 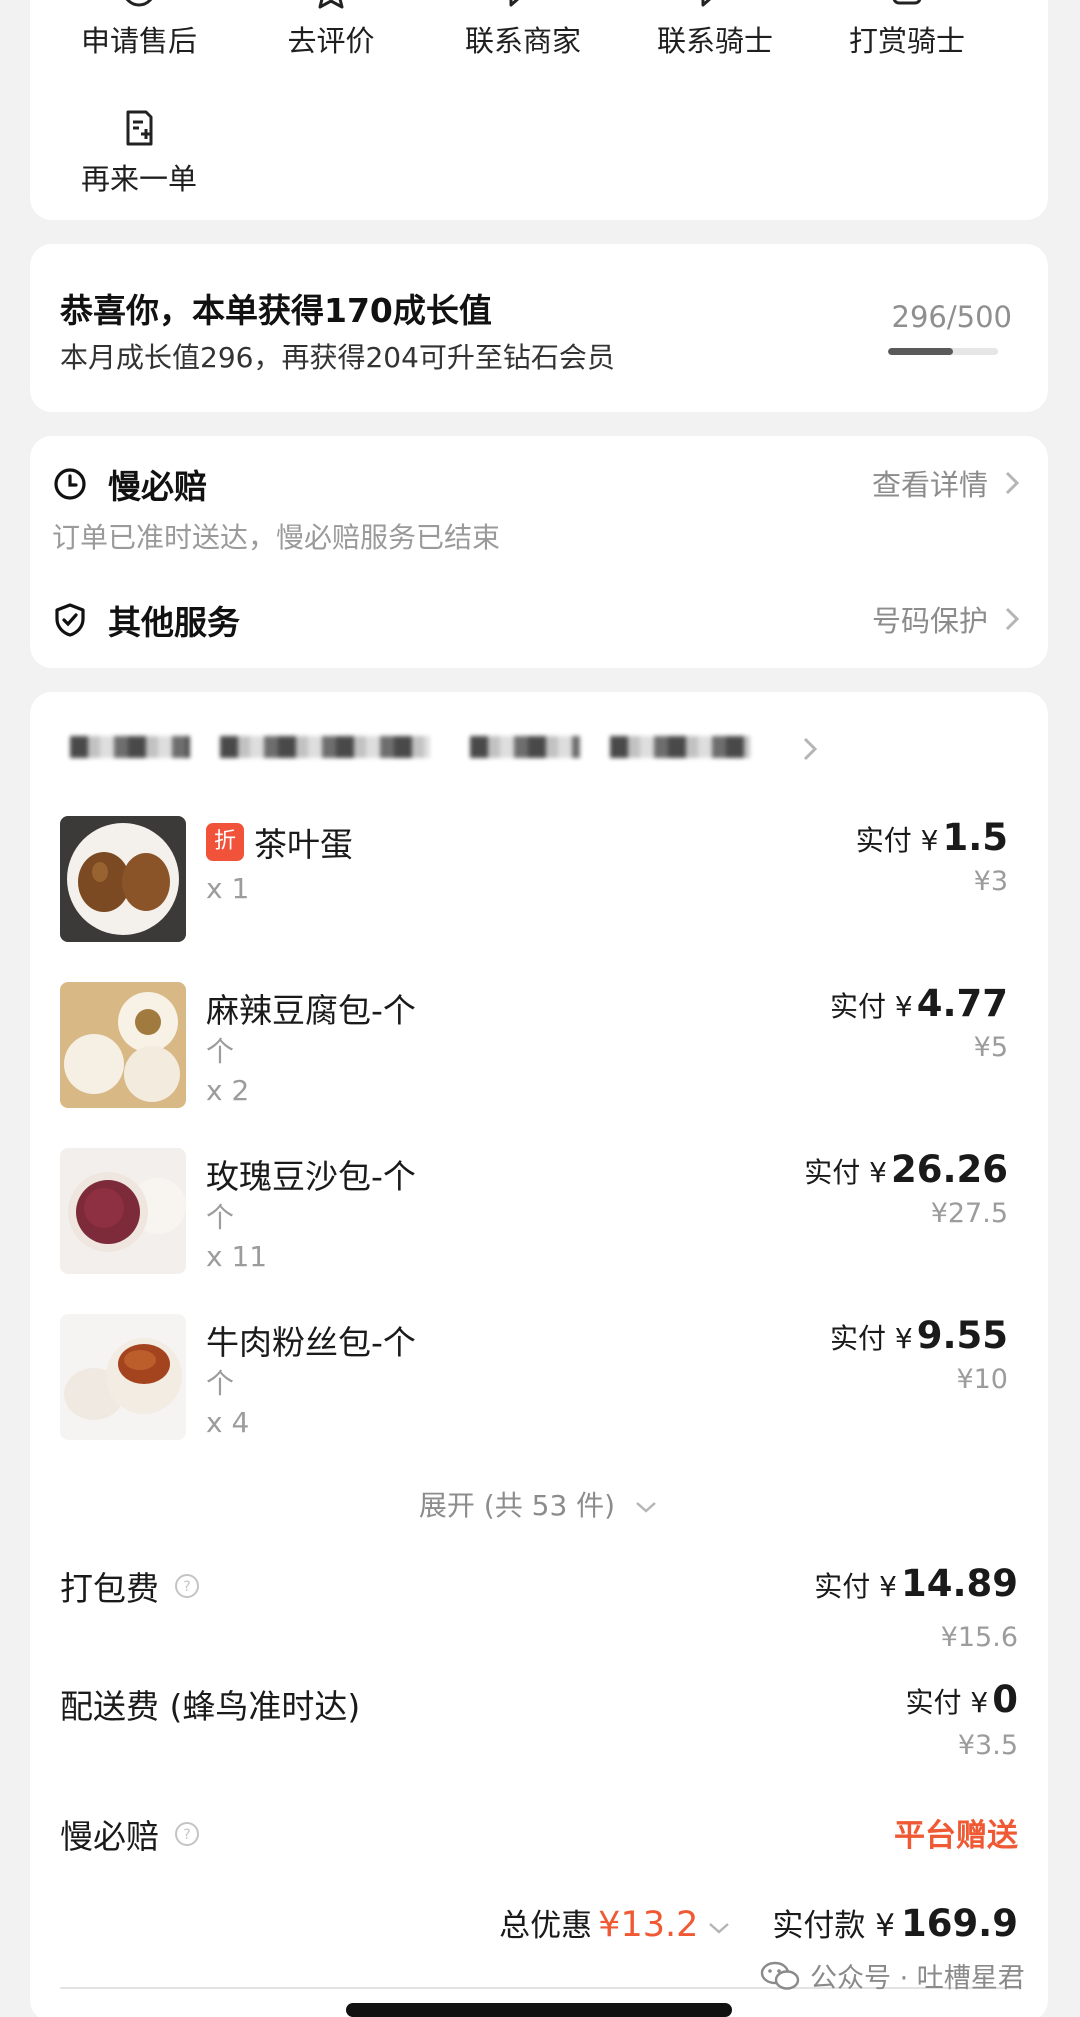 What do you see at coordinates (982, 1379) in the screenshot?
I see `item-original-price: ¥10` at bounding box center [982, 1379].